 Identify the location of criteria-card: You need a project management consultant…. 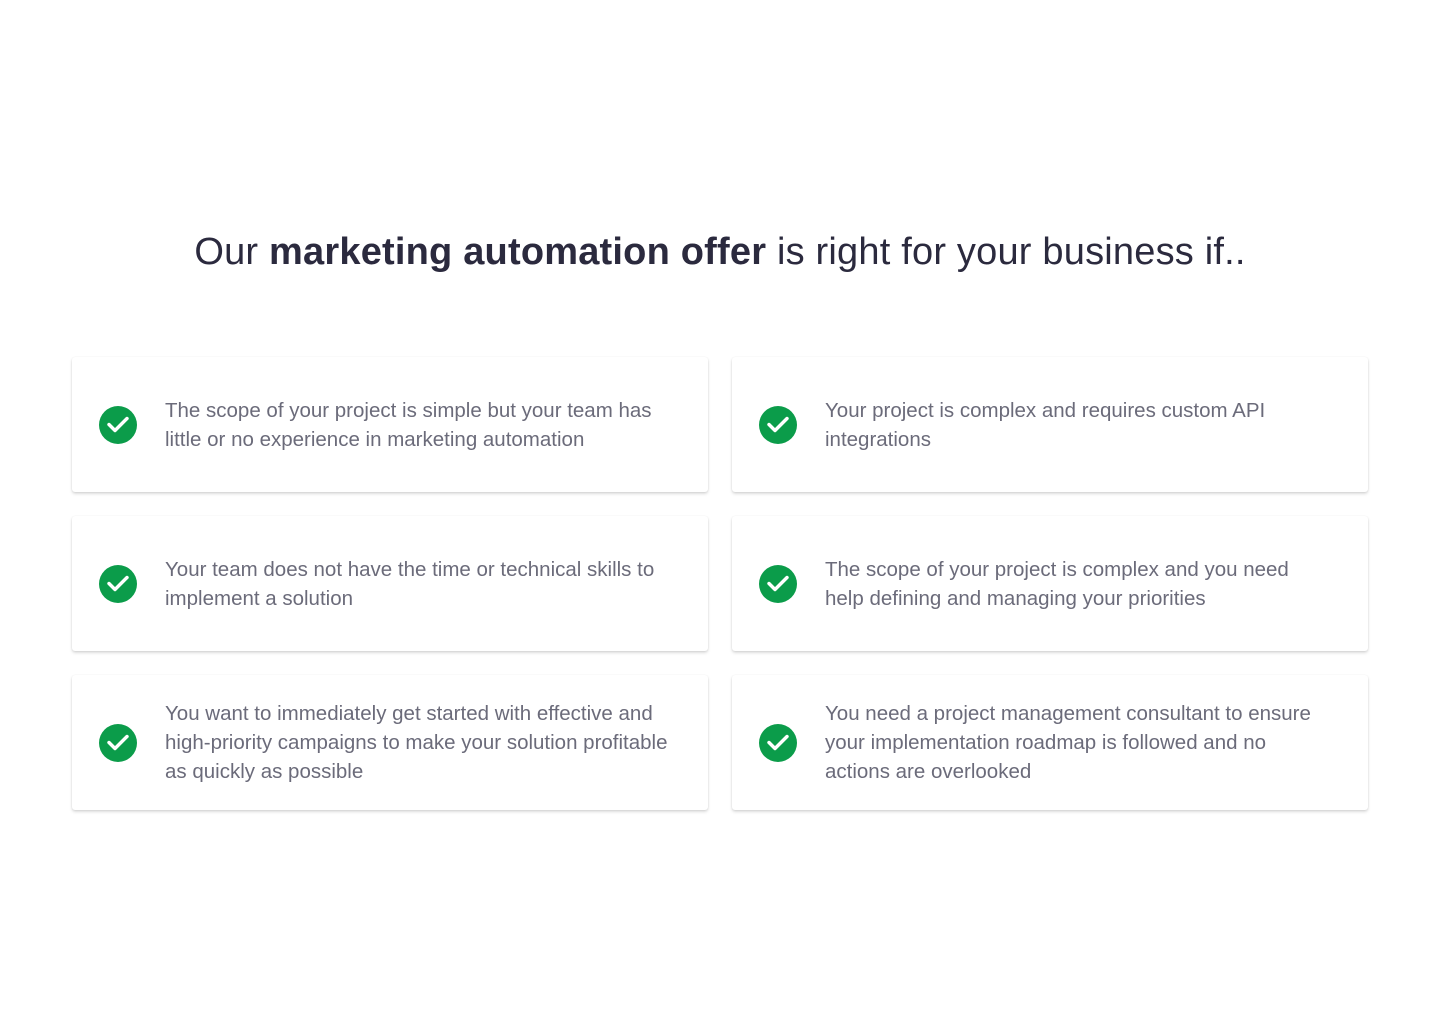
(1050, 742).